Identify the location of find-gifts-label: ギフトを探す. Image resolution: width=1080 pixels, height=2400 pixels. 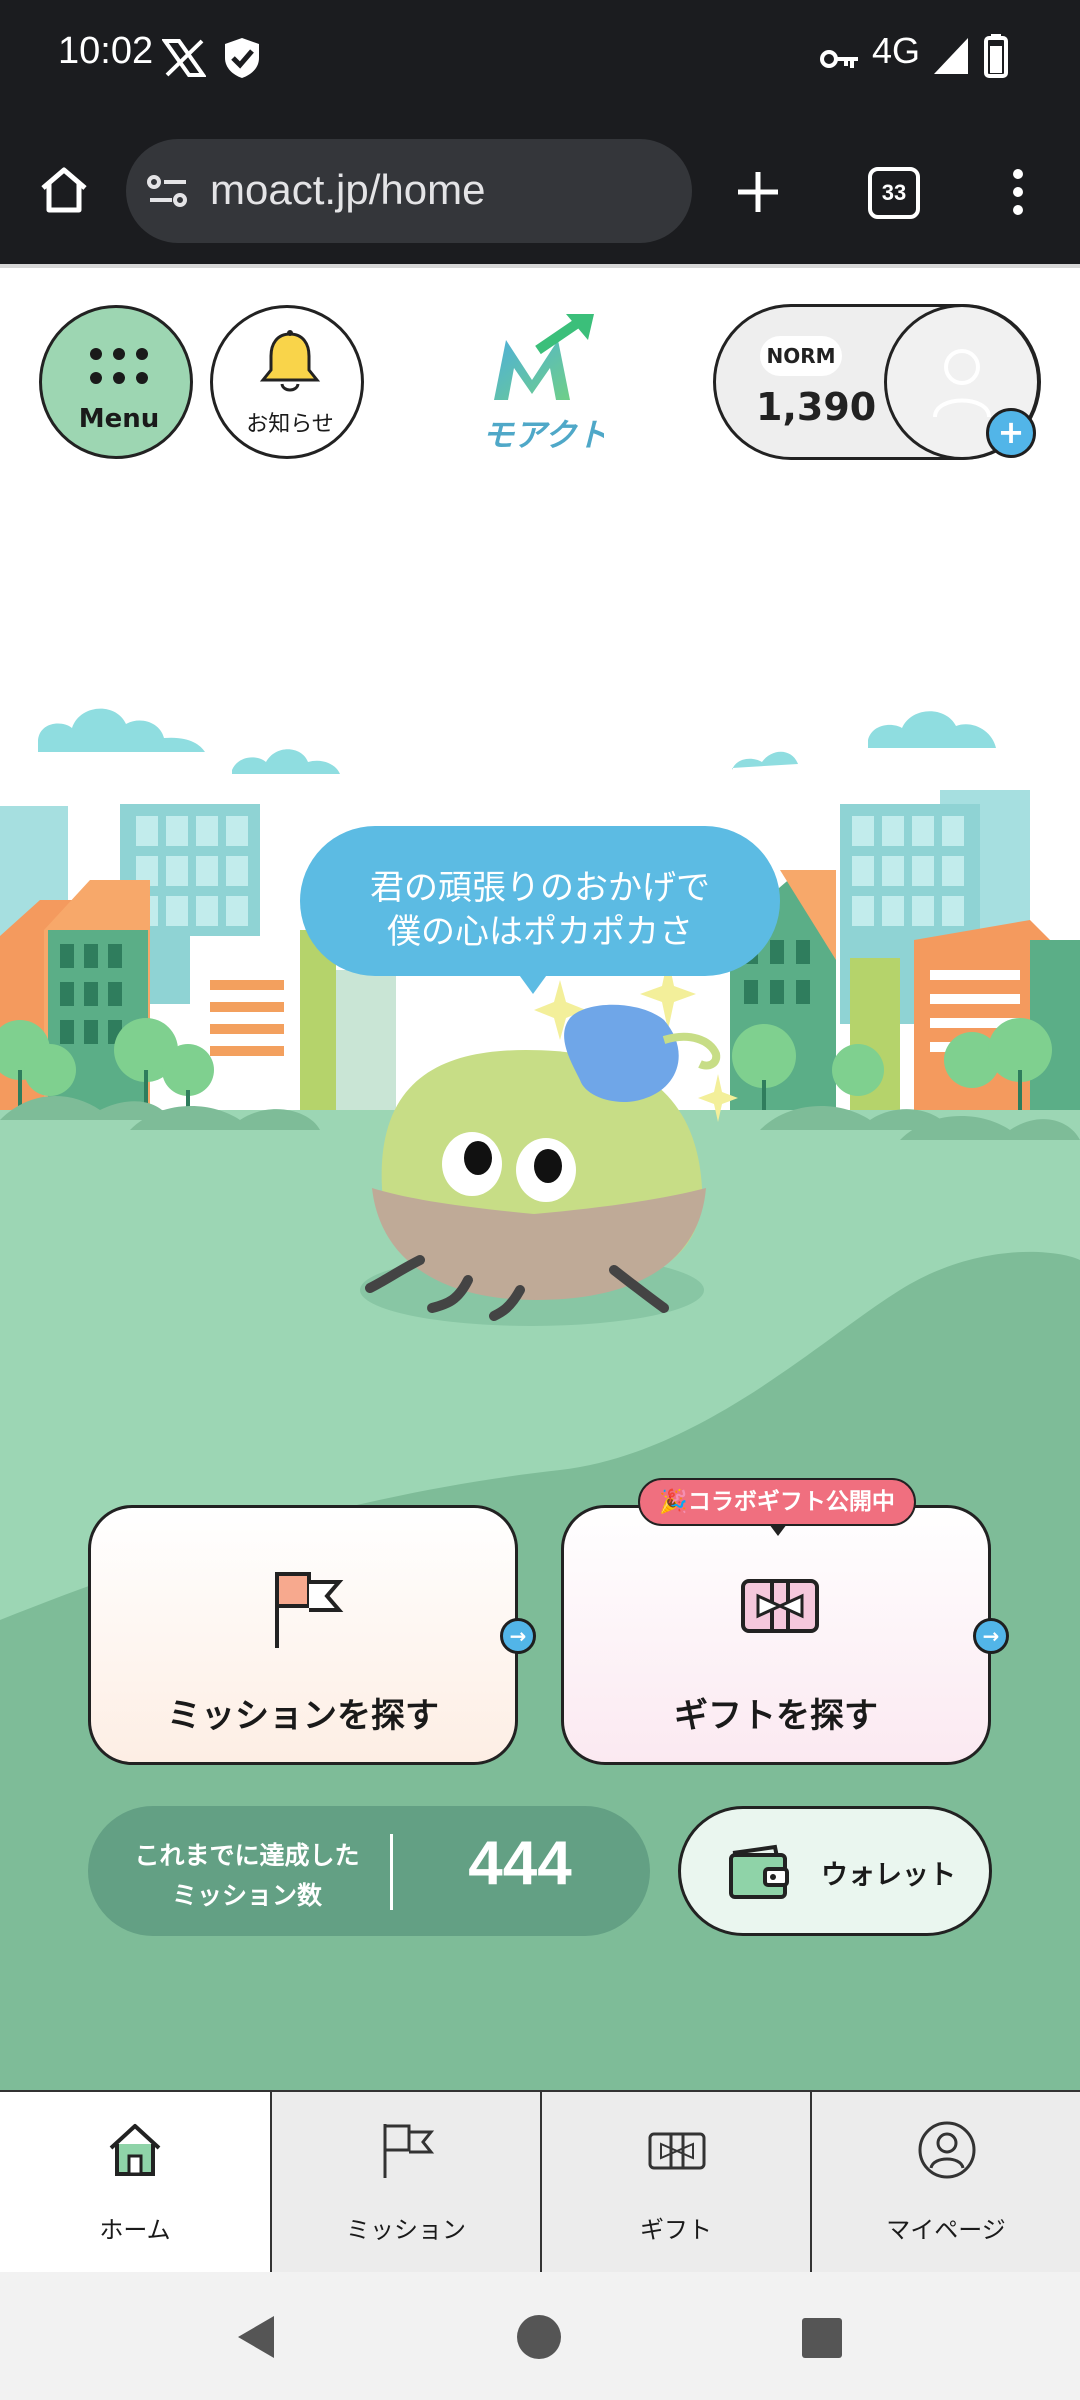
(776, 1716).